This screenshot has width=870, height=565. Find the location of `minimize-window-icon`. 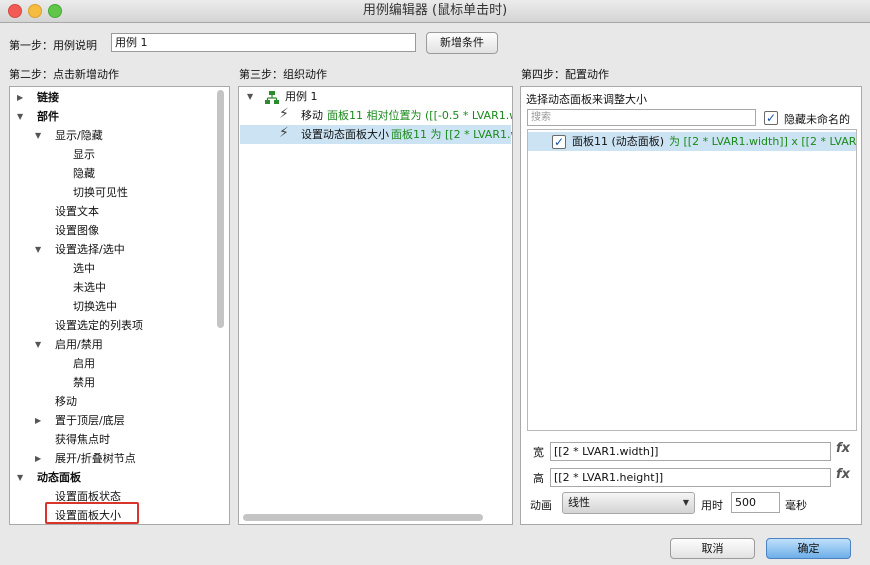

minimize-window-icon is located at coordinates (35, 11).